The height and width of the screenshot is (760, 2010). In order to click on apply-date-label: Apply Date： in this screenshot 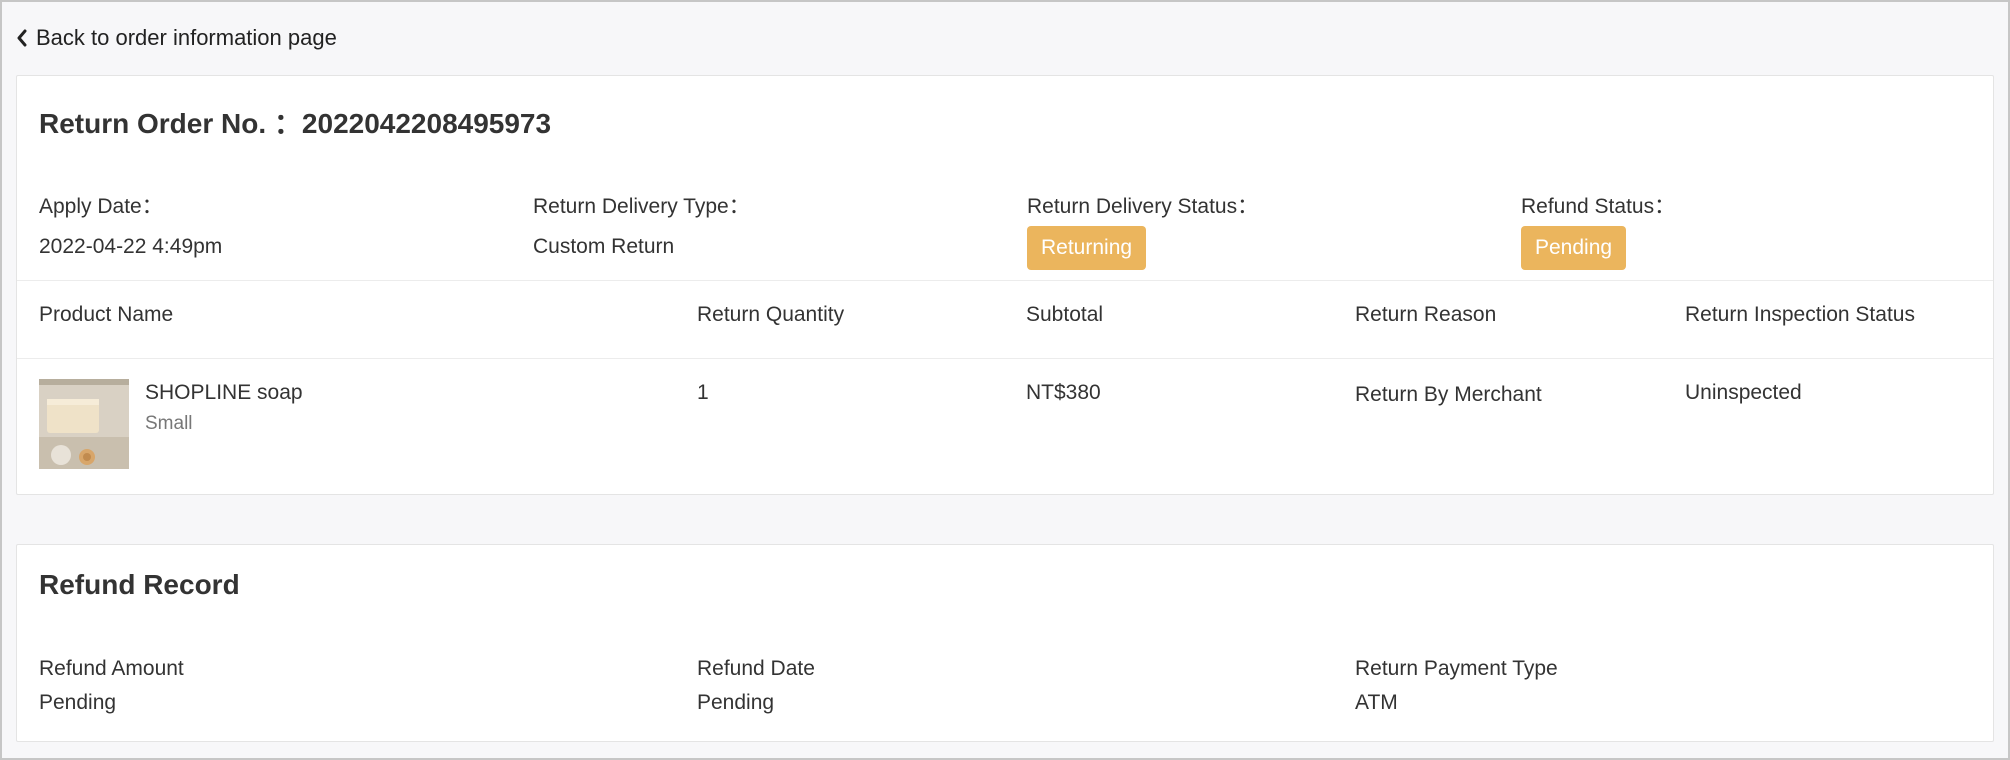, I will do `click(101, 206)`.